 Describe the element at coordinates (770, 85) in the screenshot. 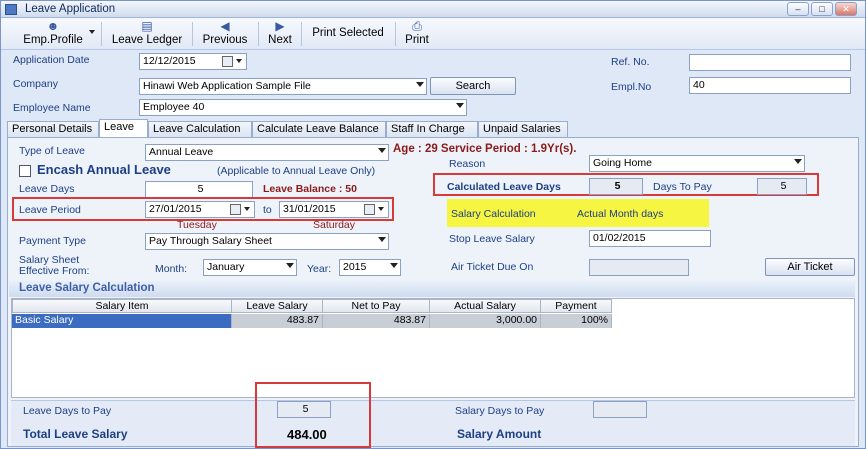

I see `empl-no-field: 40` at that location.